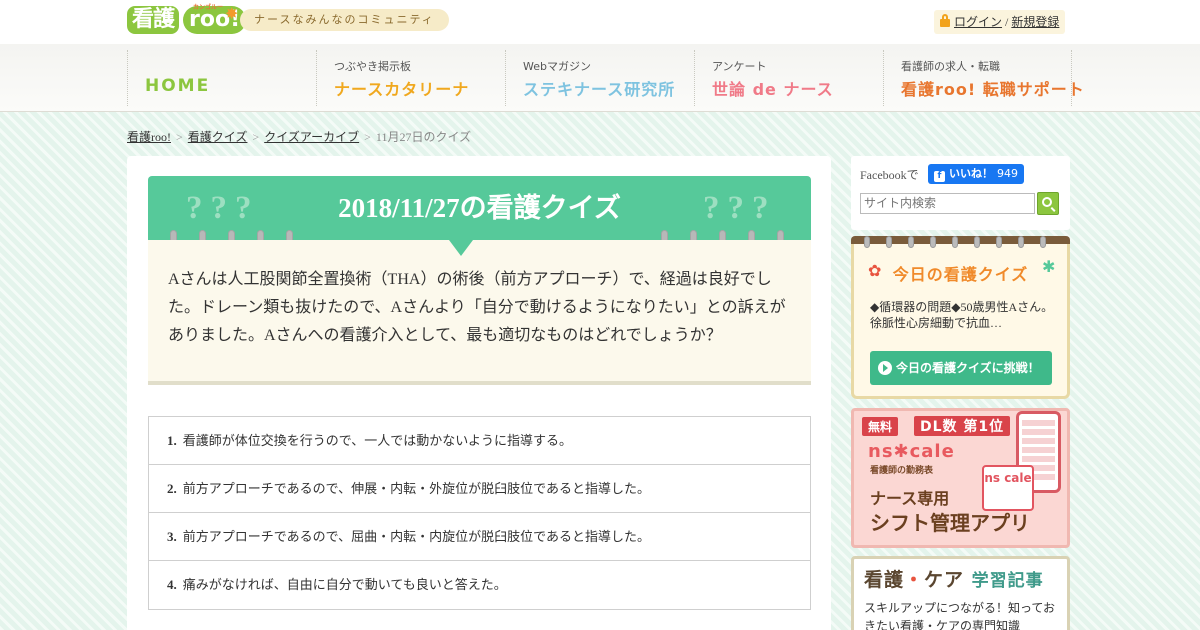 This screenshot has width=1200, height=630. What do you see at coordinates (377, 440) in the screenshot?
I see `choice-text: 看護師が体位交換を行うので、一人では動かないように指導する。` at bounding box center [377, 440].